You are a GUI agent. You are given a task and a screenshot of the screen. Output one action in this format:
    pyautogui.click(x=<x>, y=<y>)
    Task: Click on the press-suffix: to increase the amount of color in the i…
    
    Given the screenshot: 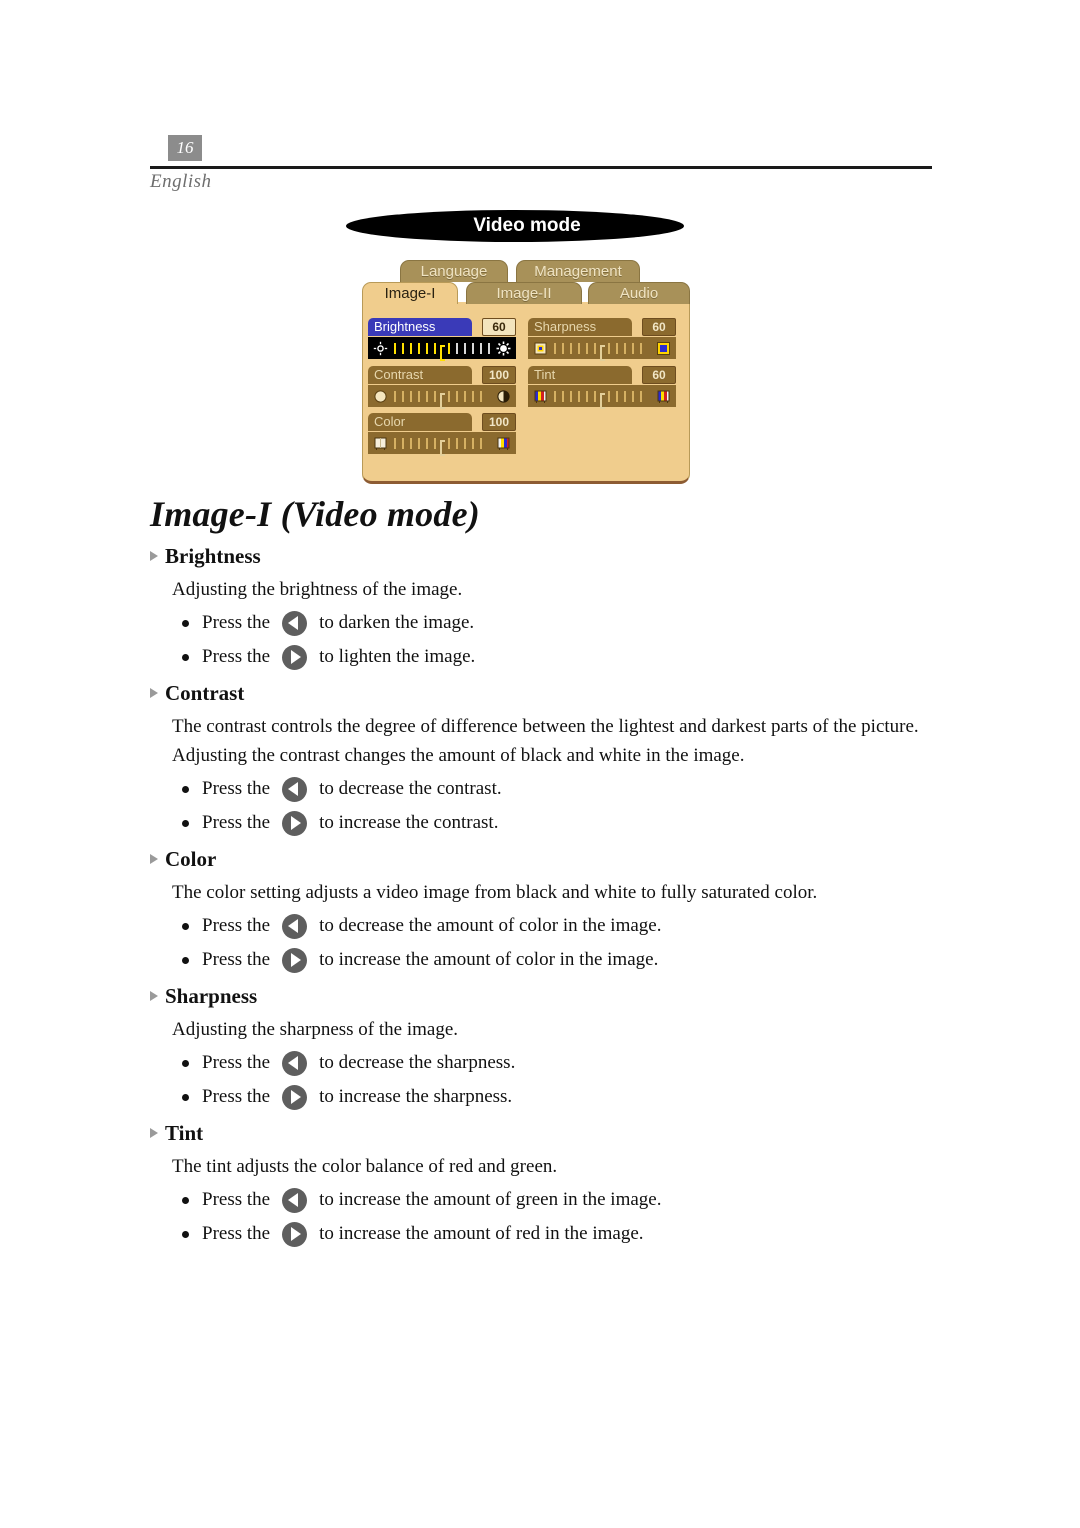 What is the action you would take?
    pyautogui.click(x=489, y=959)
    